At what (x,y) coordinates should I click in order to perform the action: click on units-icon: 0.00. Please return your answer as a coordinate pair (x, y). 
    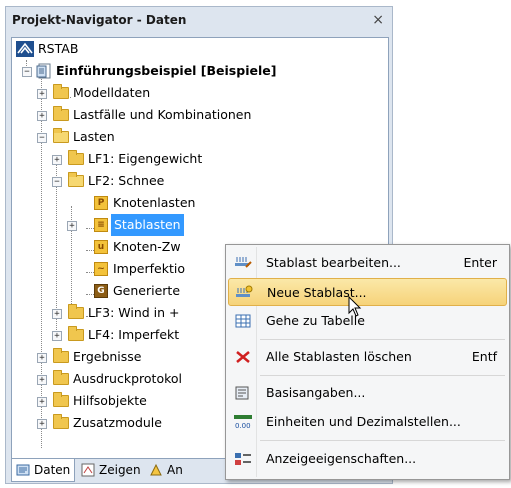
    Looking at the image, I should click on (243, 422).